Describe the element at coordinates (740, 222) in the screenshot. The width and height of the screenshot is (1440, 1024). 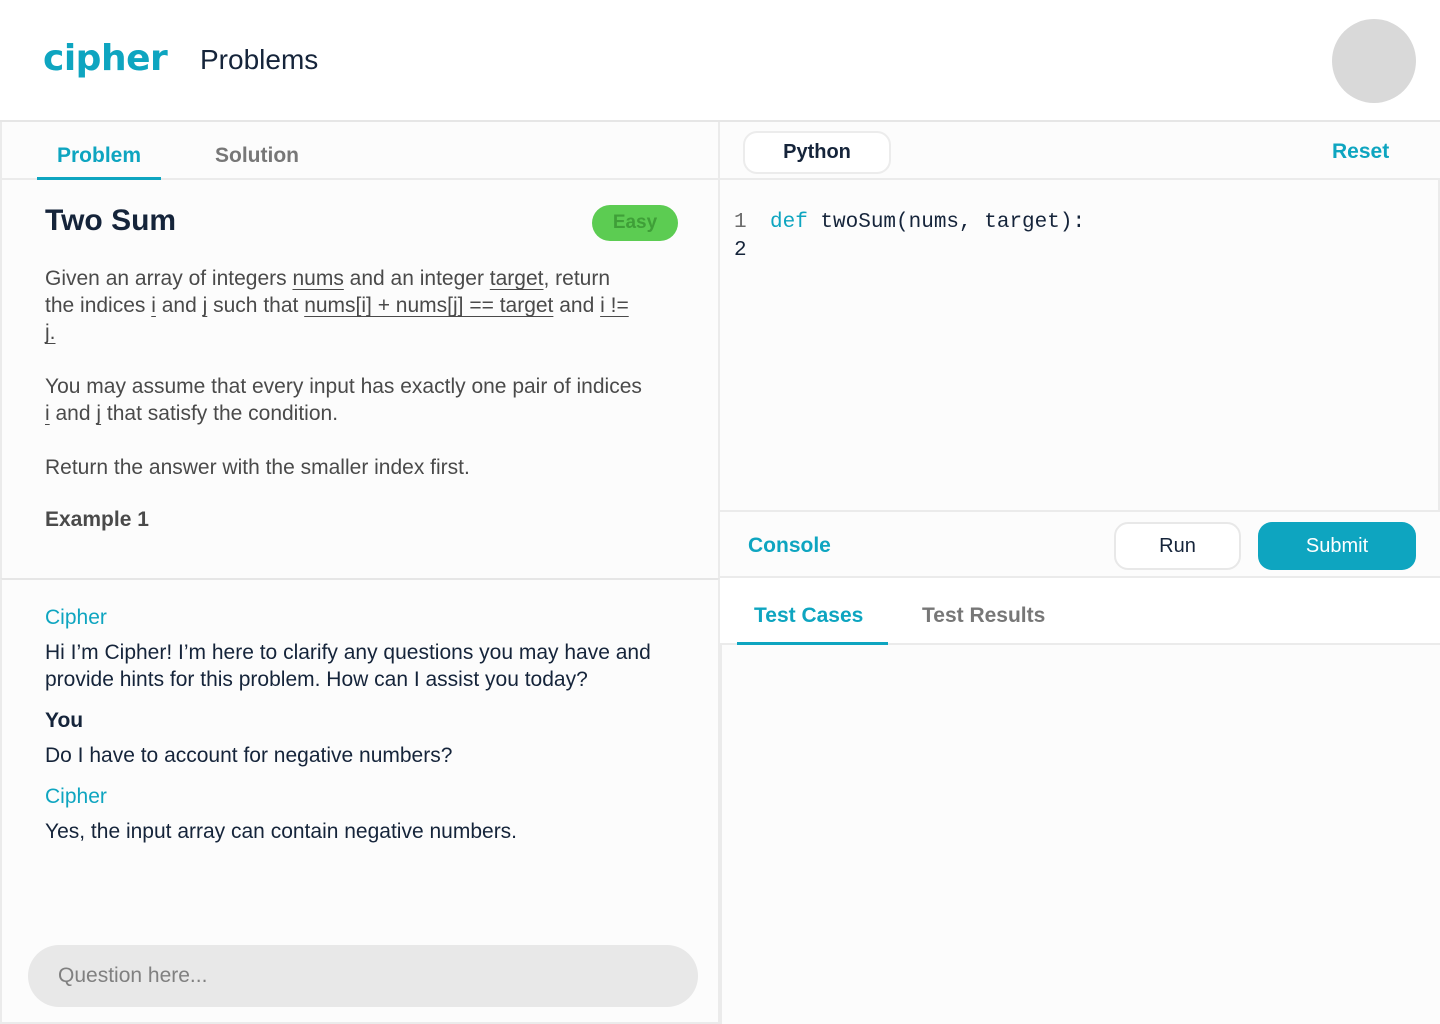
I see `line-number: 1` at that location.